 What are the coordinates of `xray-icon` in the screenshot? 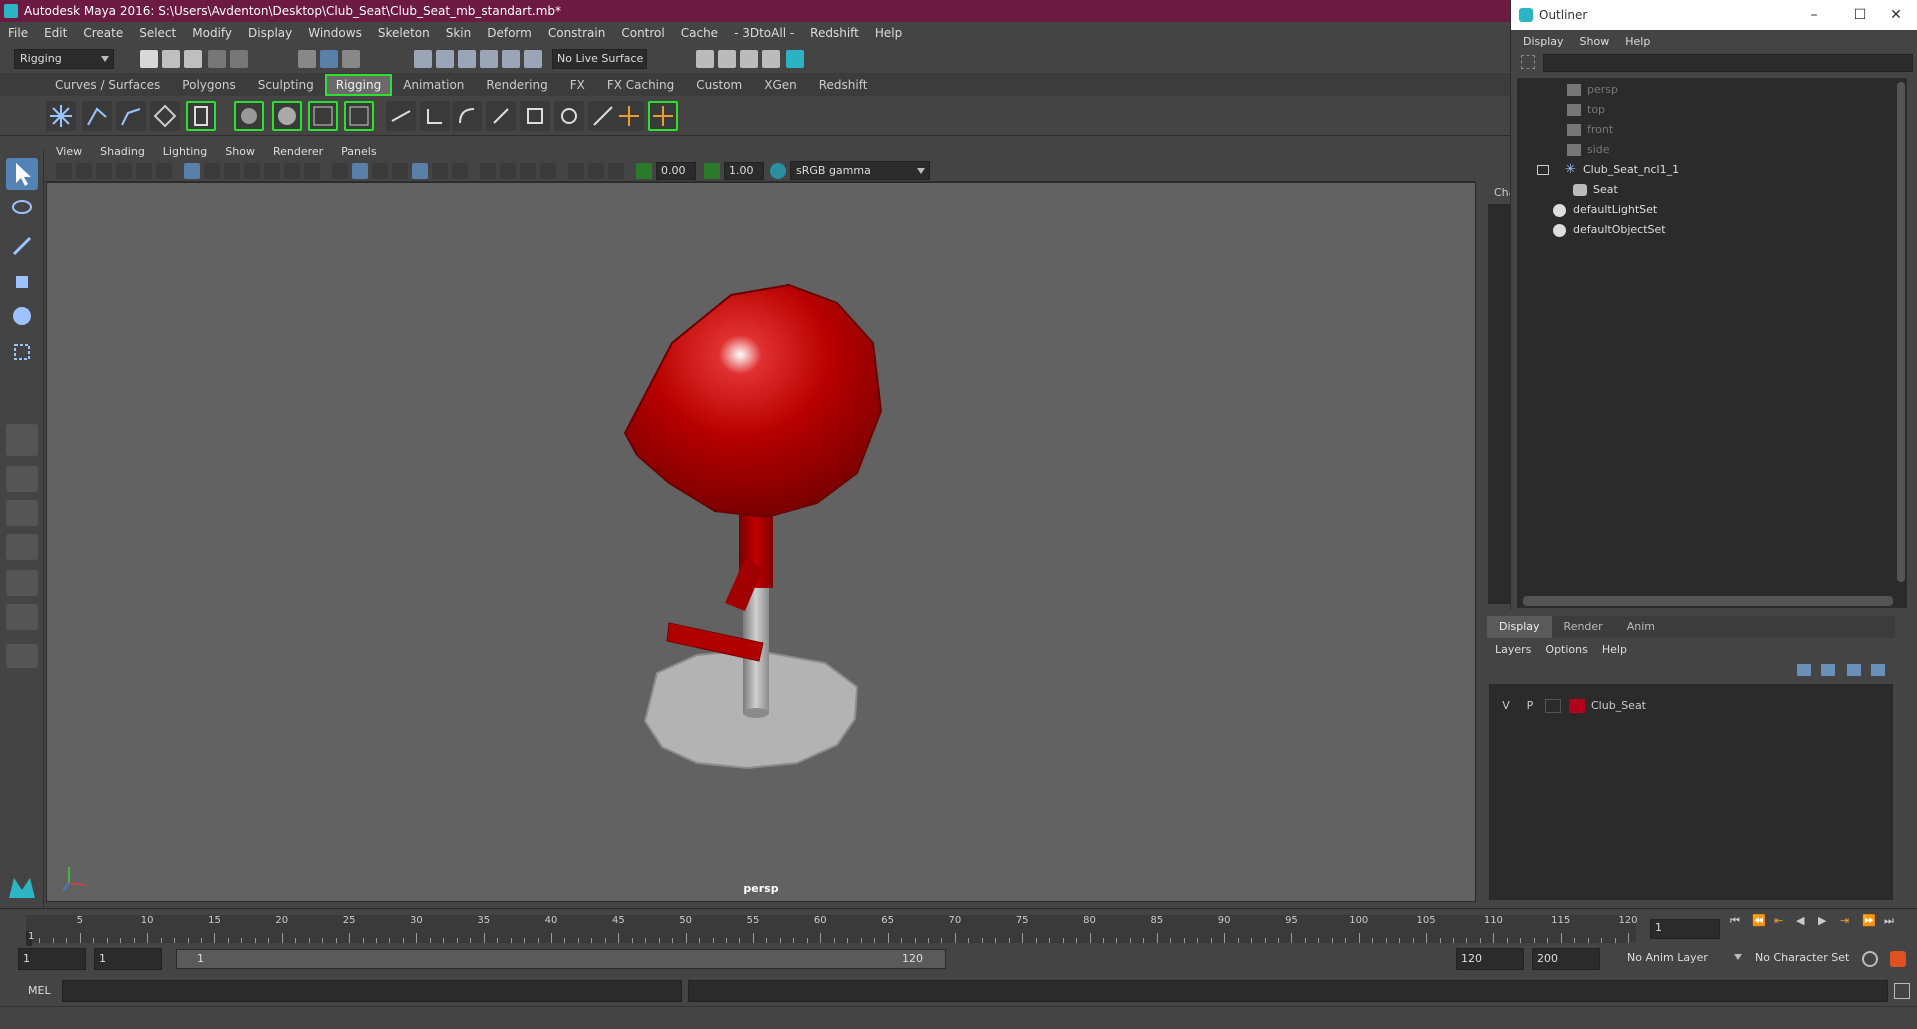 It's located at (508, 171).